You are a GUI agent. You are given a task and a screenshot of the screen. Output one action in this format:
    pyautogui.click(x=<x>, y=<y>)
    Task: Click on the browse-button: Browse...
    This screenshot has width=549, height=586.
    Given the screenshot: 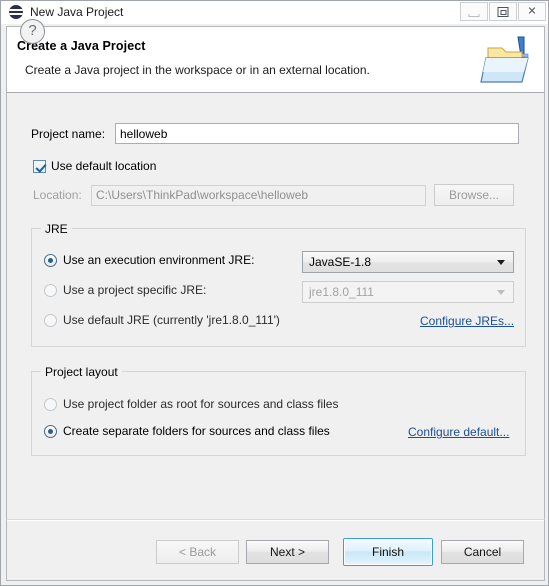 What is the action you would take?
    pyautogui.click(x=474, y=195)
    